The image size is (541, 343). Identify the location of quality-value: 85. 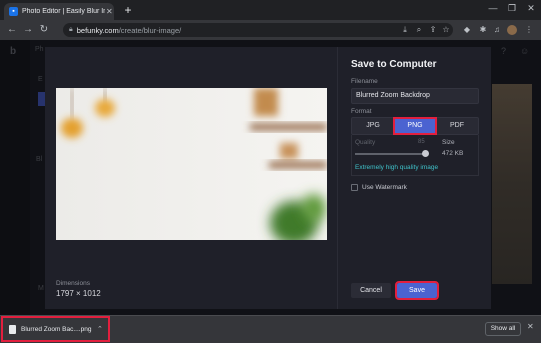
(421, 142).